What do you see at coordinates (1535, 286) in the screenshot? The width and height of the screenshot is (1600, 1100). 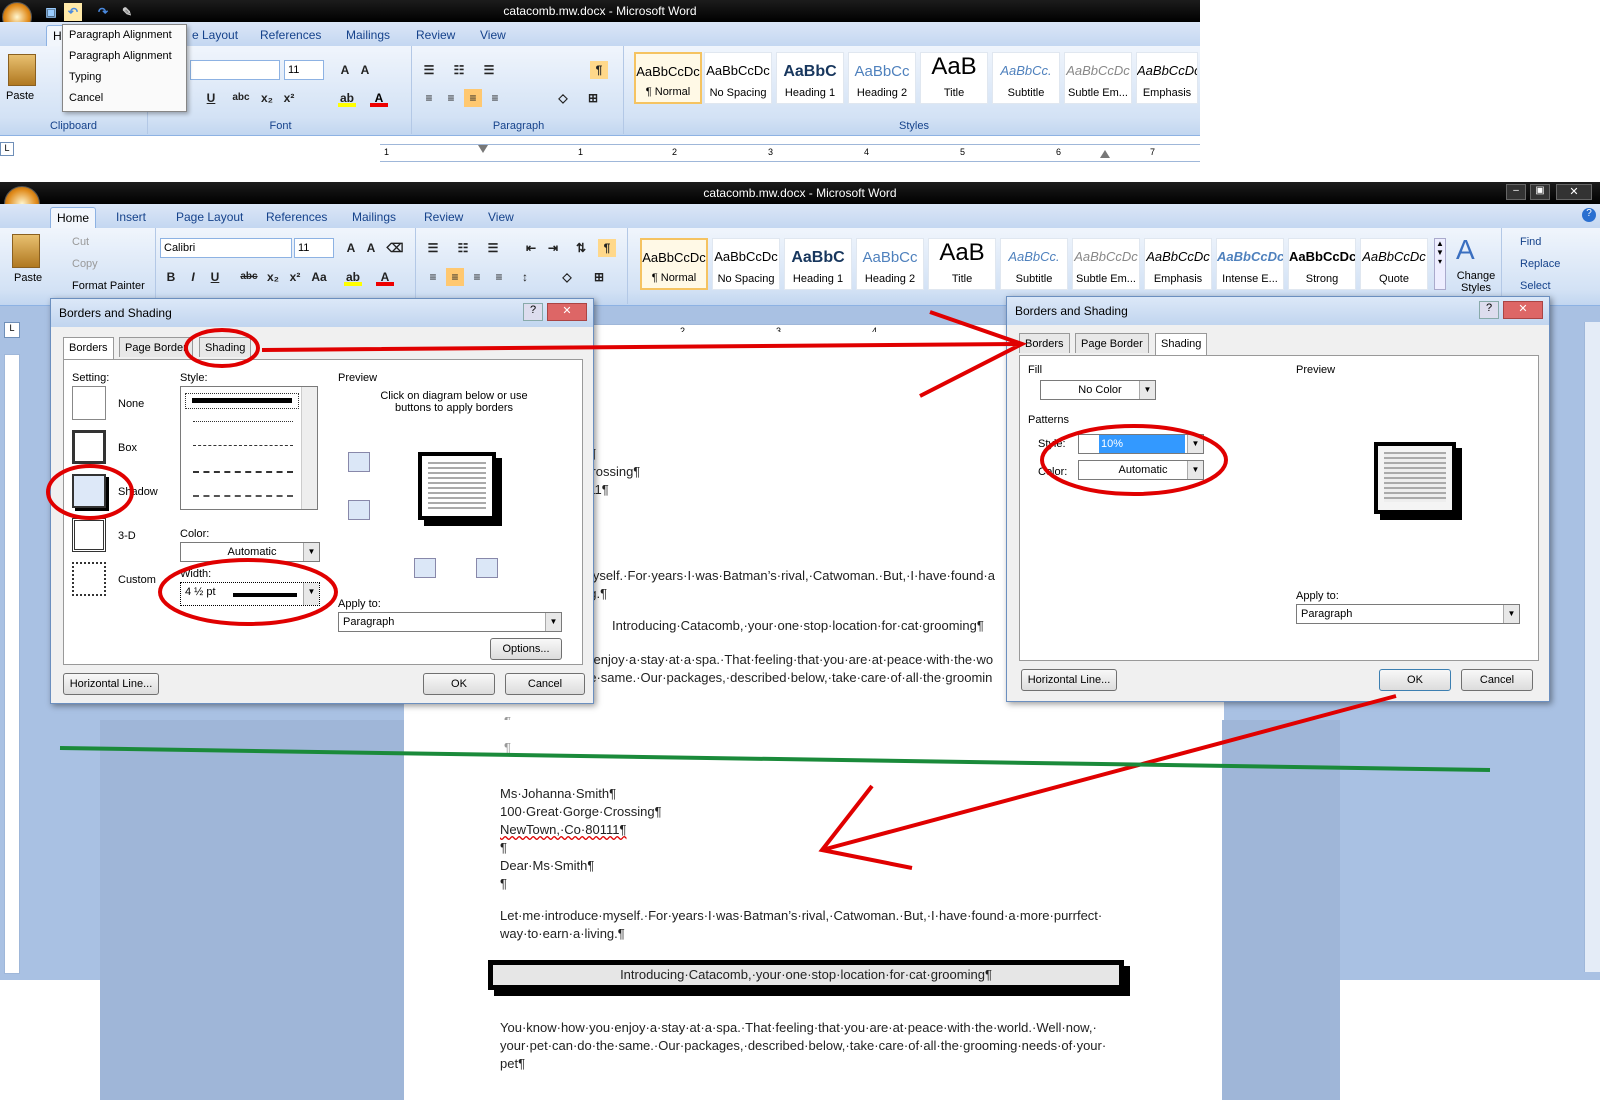 I see `select-button: Select` at bounding box center [1535, 286].